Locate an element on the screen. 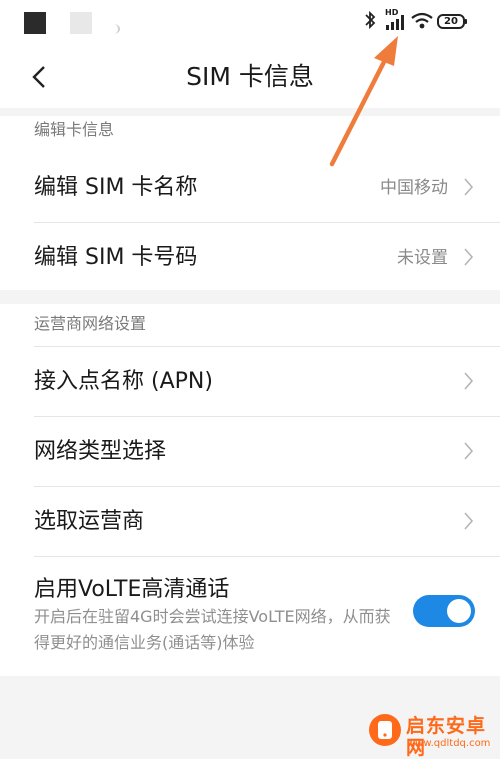 This screenshot has height=759, width=500. select-carrier-item: 选取运营商 is located at coordinates (250, 521).